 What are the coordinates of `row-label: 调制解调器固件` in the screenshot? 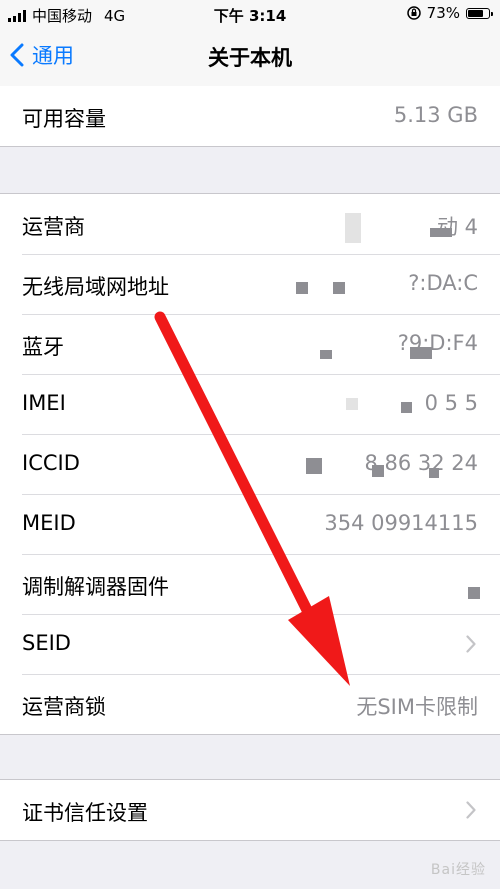 It's located at (95, 587).